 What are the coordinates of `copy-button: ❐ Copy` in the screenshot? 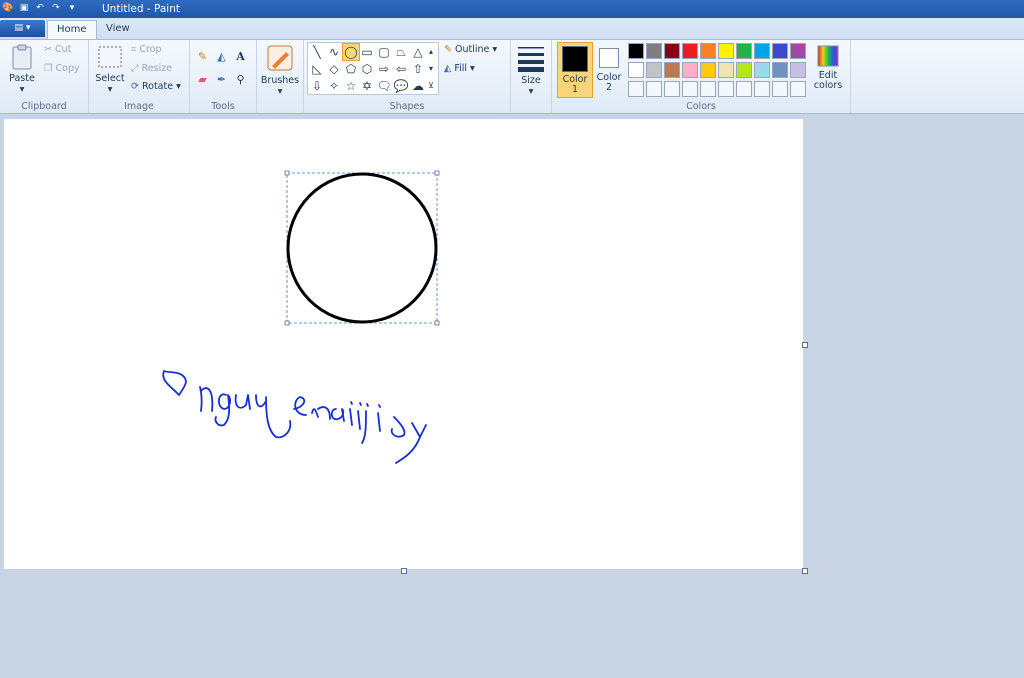 It's located at (62, 68).